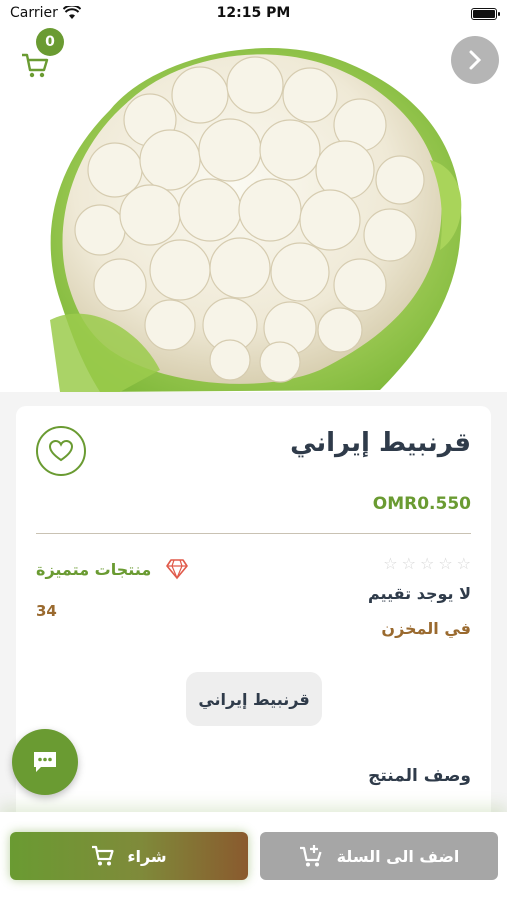  I want to click on featured-products-link: منتجات متميزة, so click(112, 569).